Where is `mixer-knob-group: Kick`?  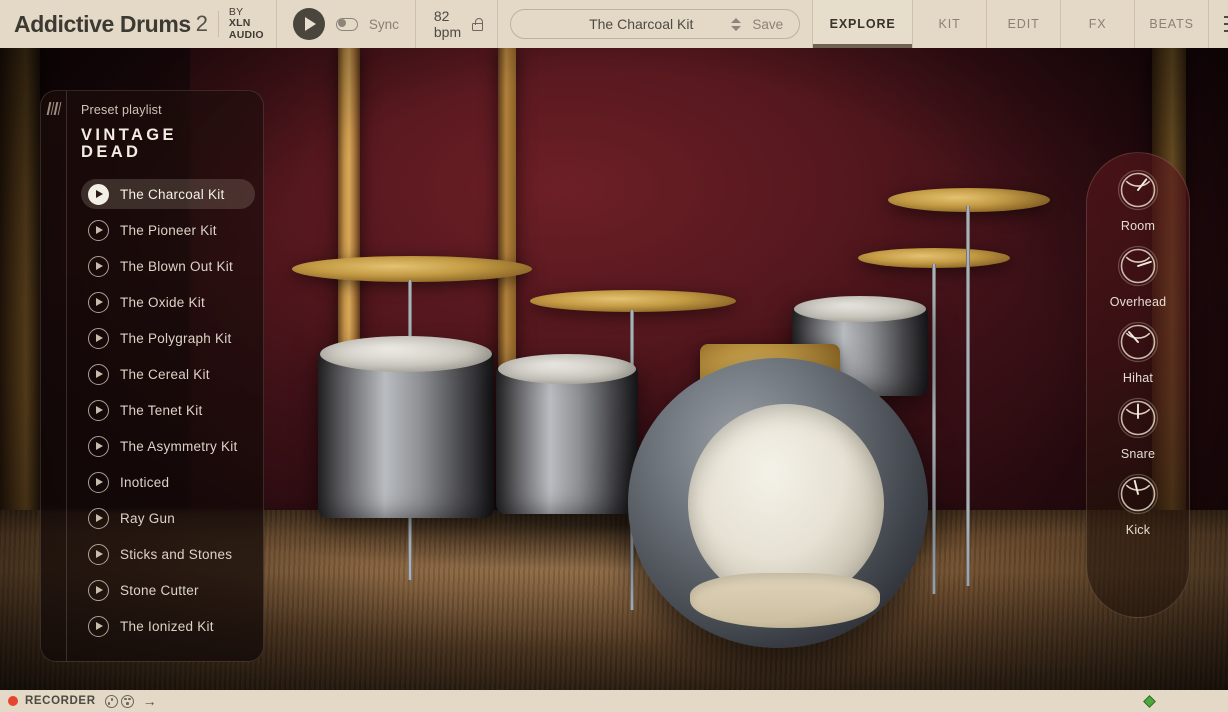
mixer-knob-group: Kick is located at coordinates (1138, 504).